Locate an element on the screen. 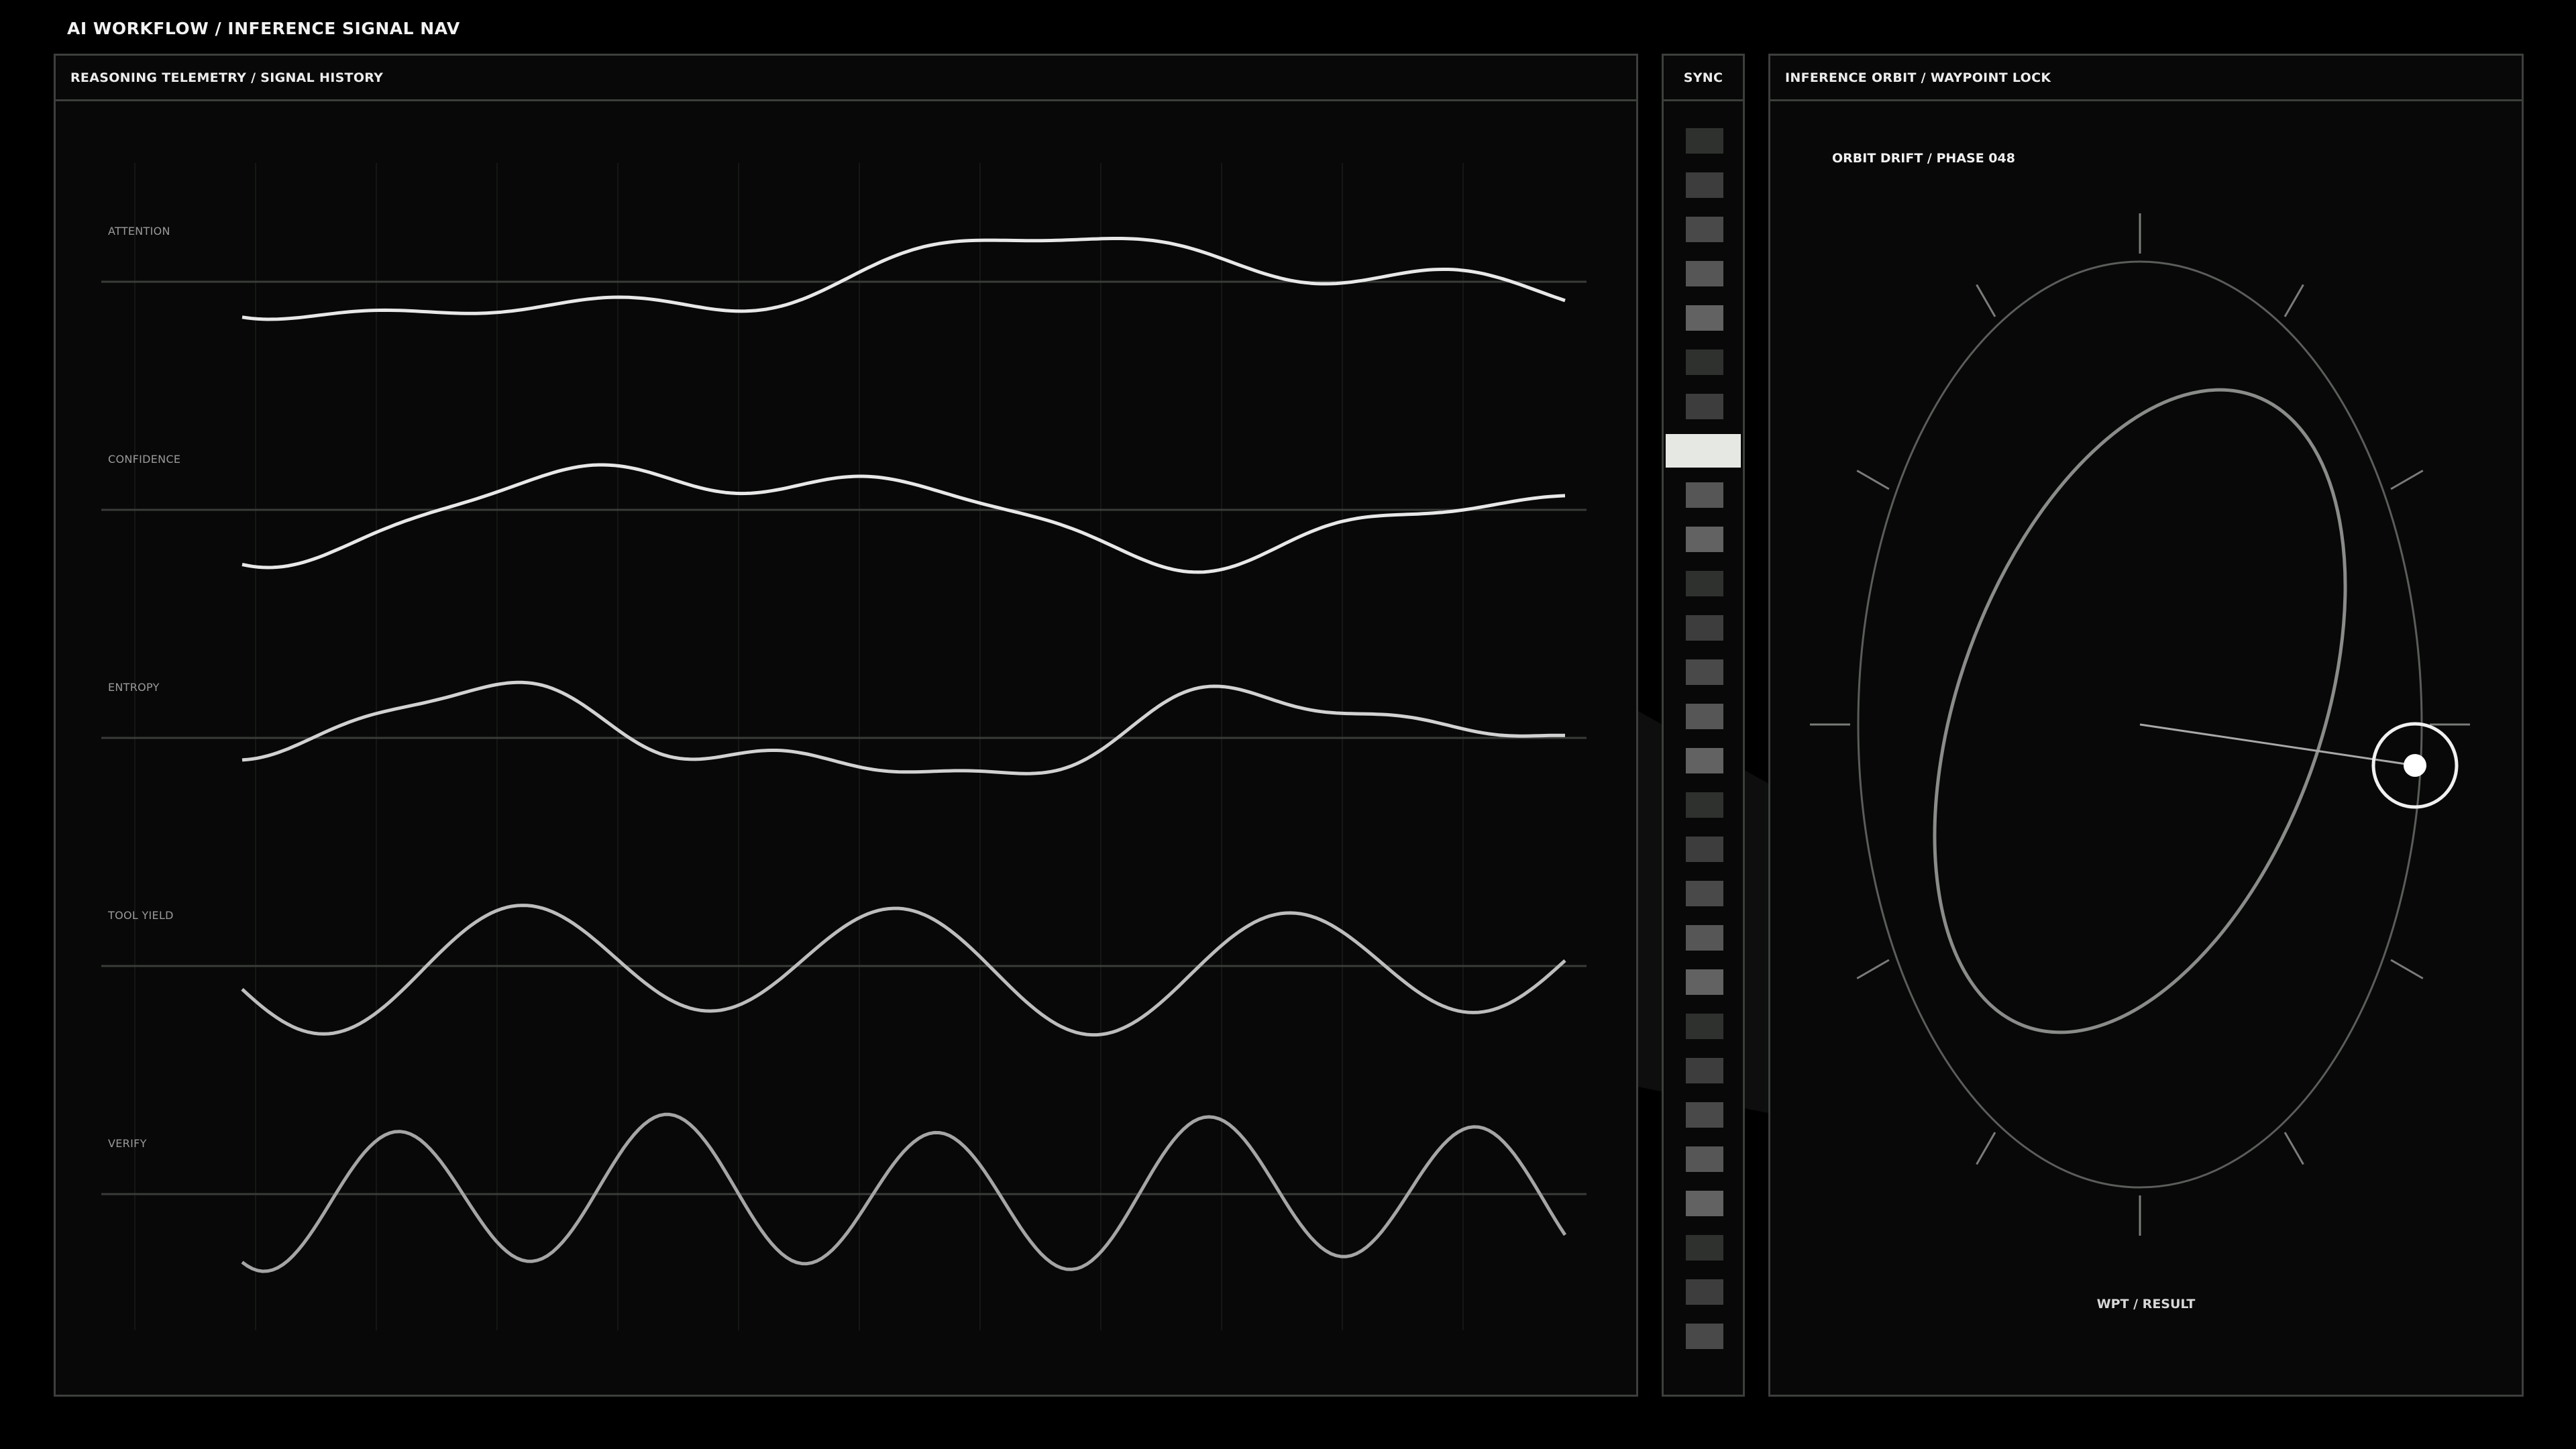  sync-panel-title: SYNC is located at coordinates (1703, 77).